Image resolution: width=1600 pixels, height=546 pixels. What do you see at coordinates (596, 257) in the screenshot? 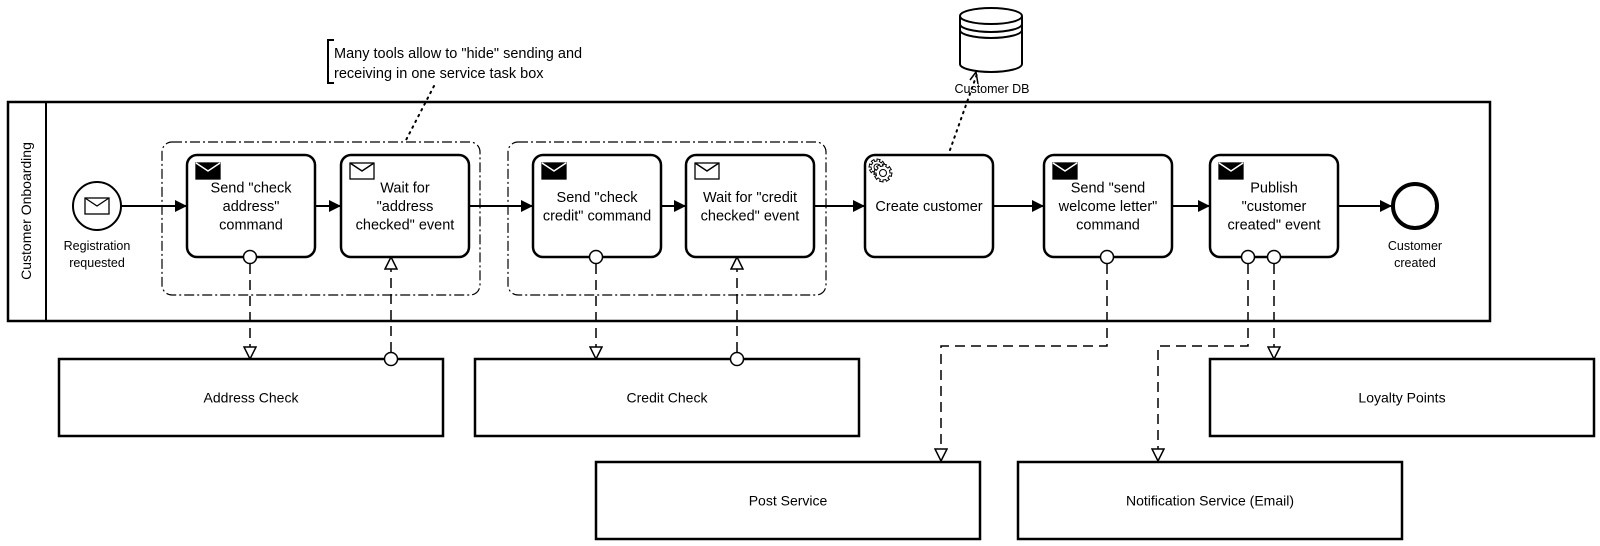
I see `origin-send-check-credit` at bounding box center [596, 257].